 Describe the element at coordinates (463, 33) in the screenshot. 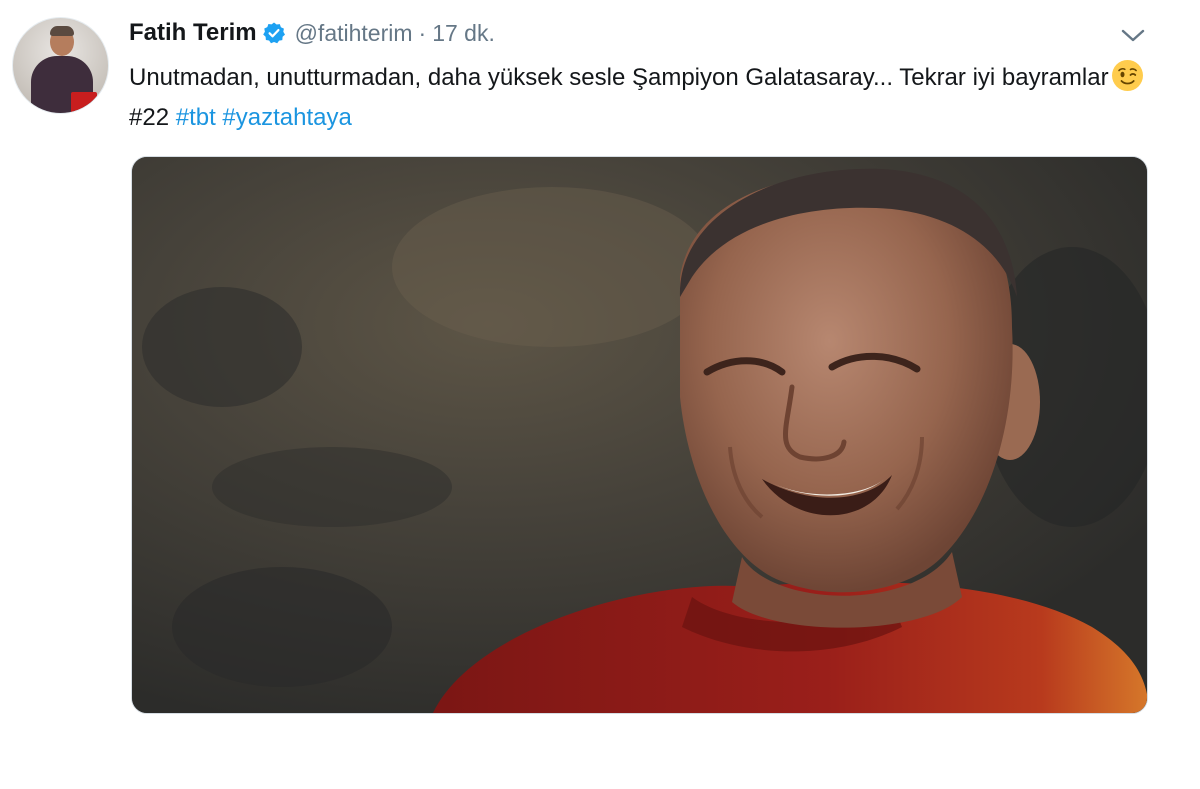

I see `tweet-timestamp: 17 dk.` at that location.